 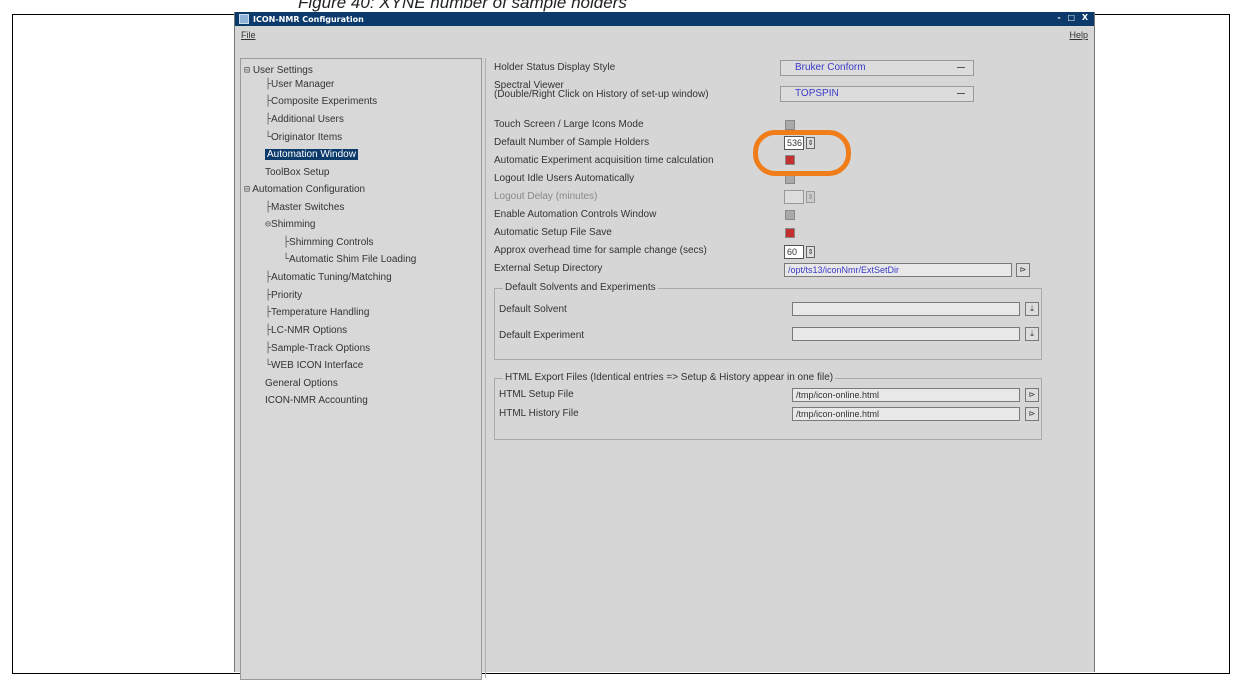 What do you see at coordinates (877, 94) in the screenshot?
I see `spectral-viewer-dropdown: TOPSPIN` at bounding box center [877, 94].